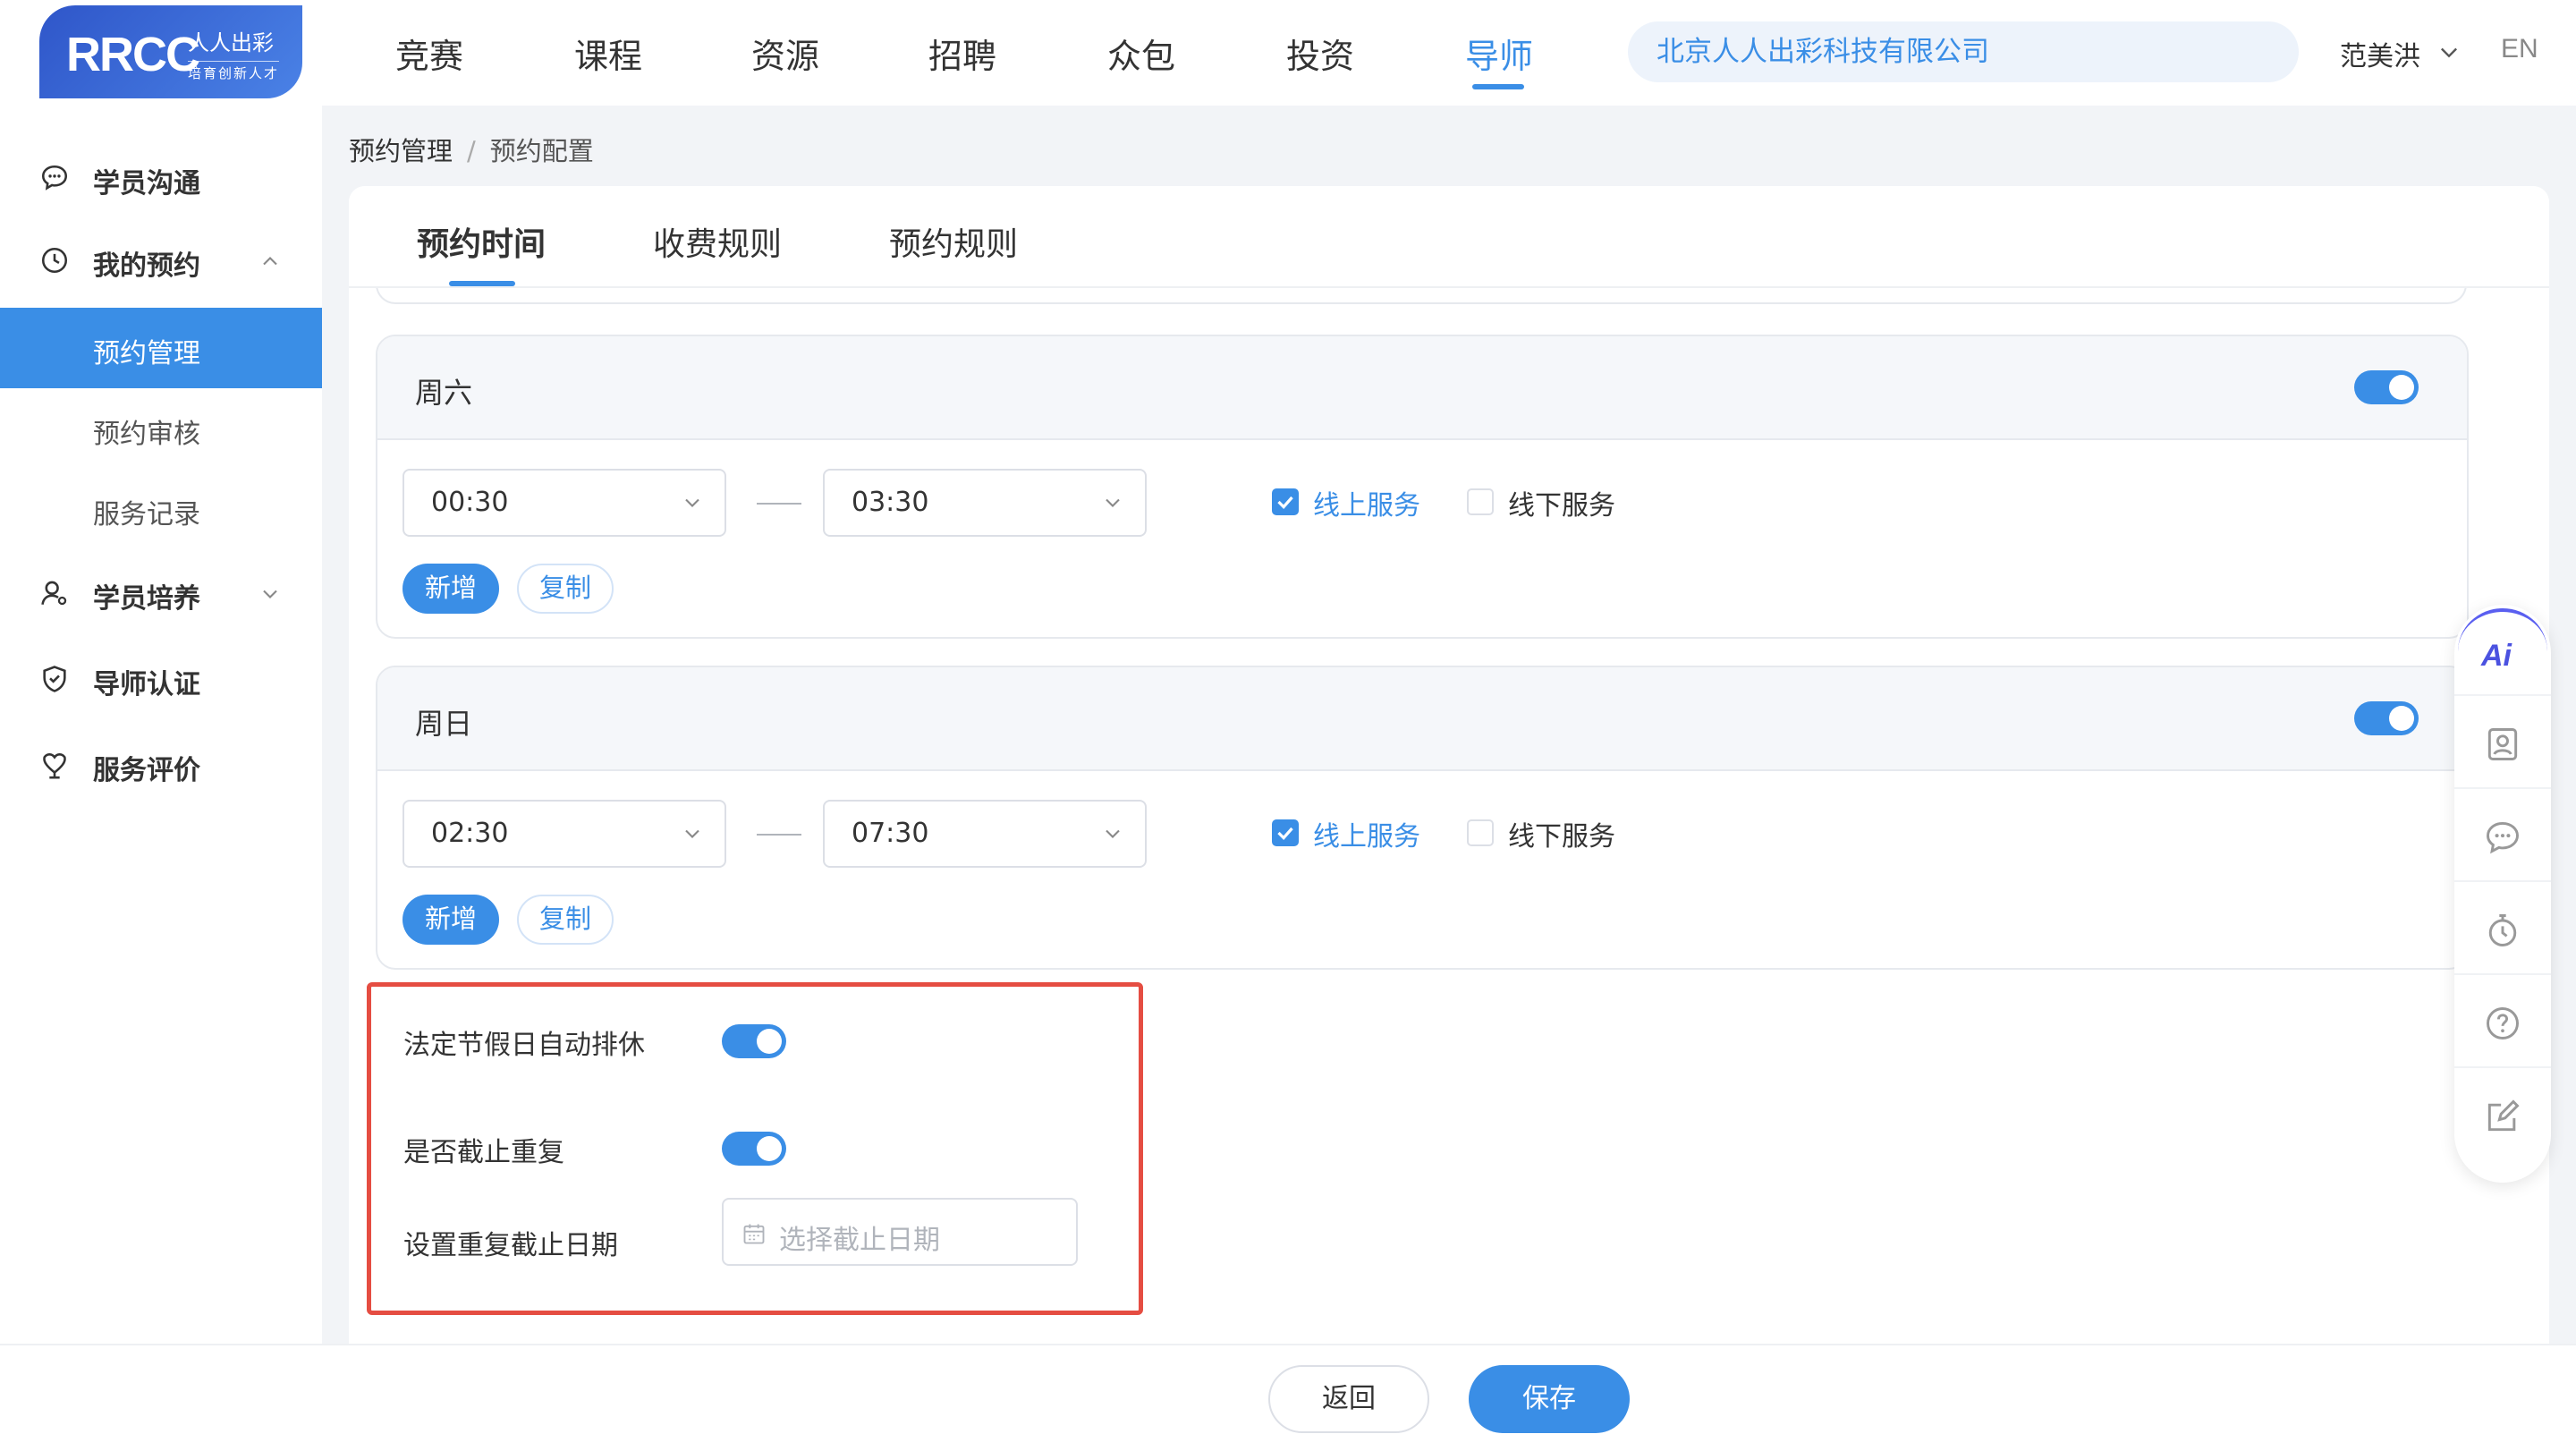 The image size is (2576, 1451). I want to click on day-panel-header: 周六, so click(1422, 388).